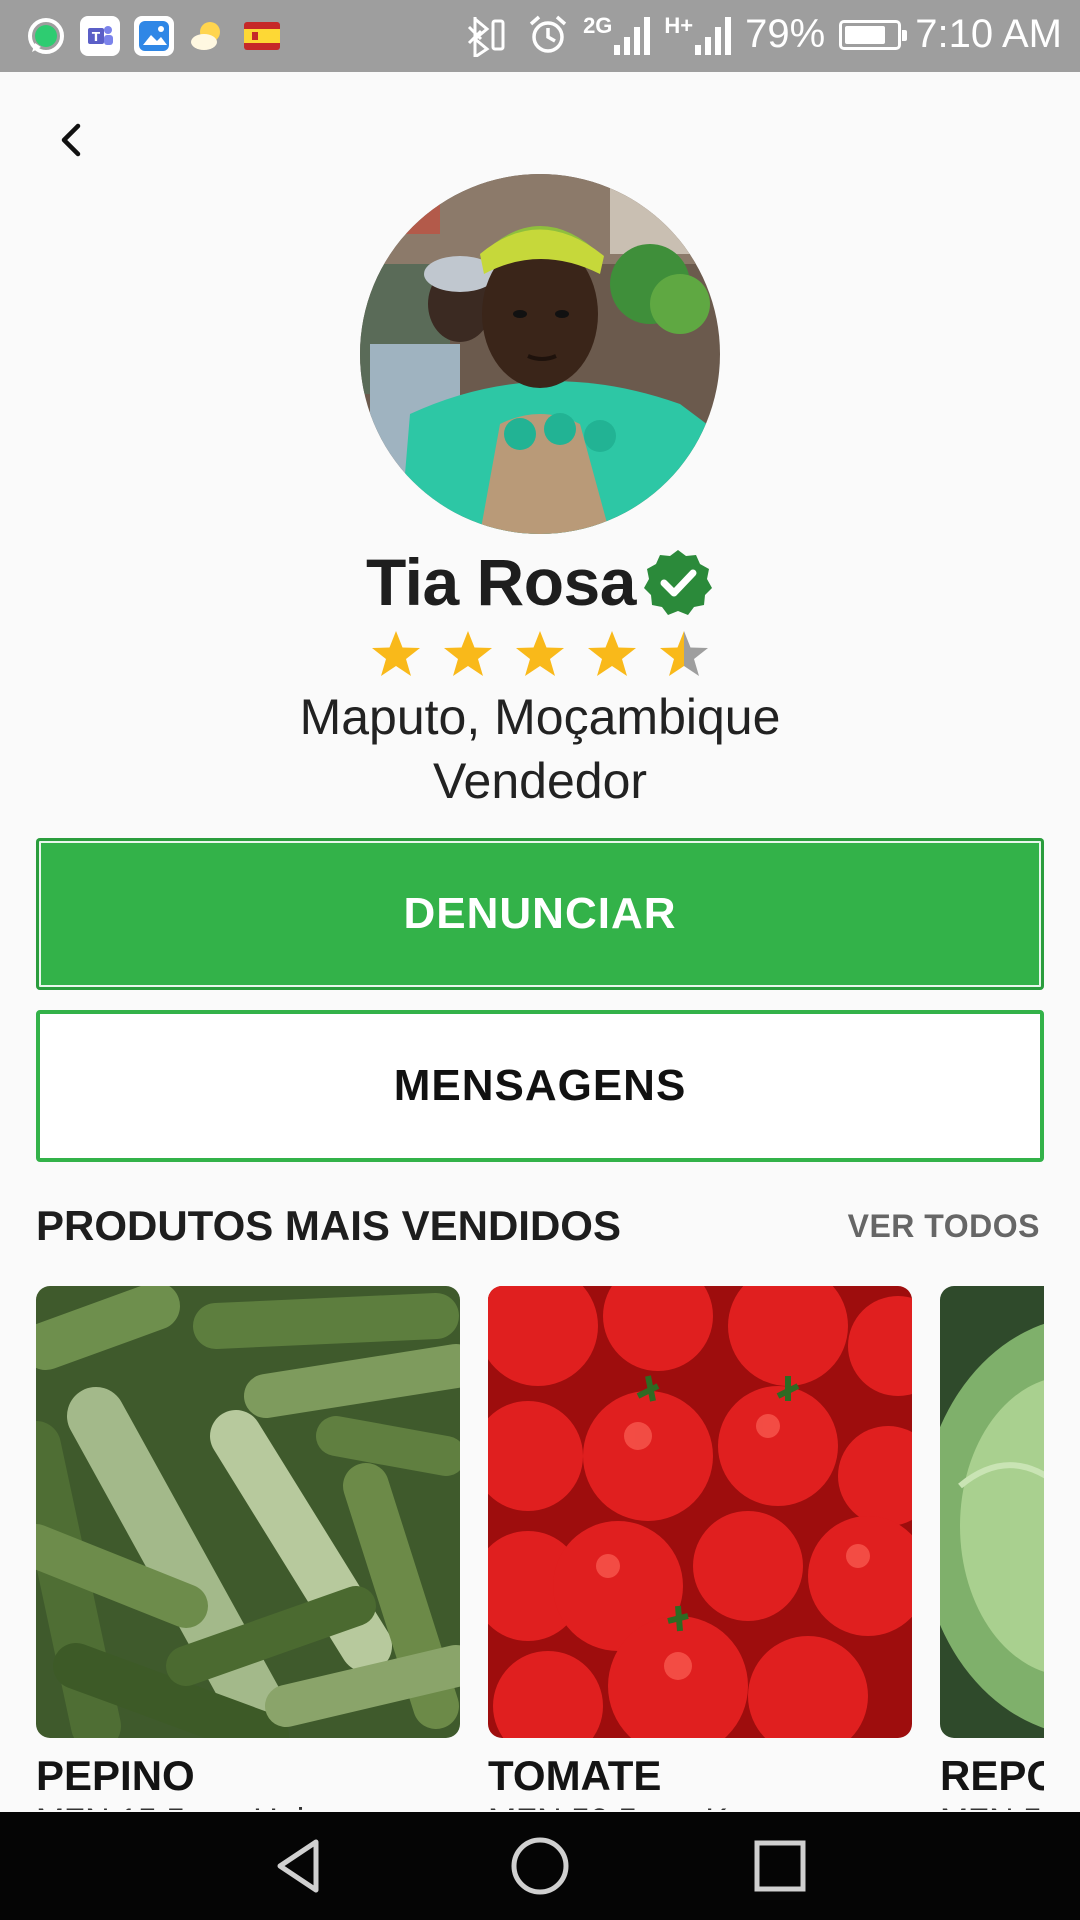  What do you see at coordinates (96, 37) in the screenshot?
I see `svg-text: T` at bounding box center [96, 37].